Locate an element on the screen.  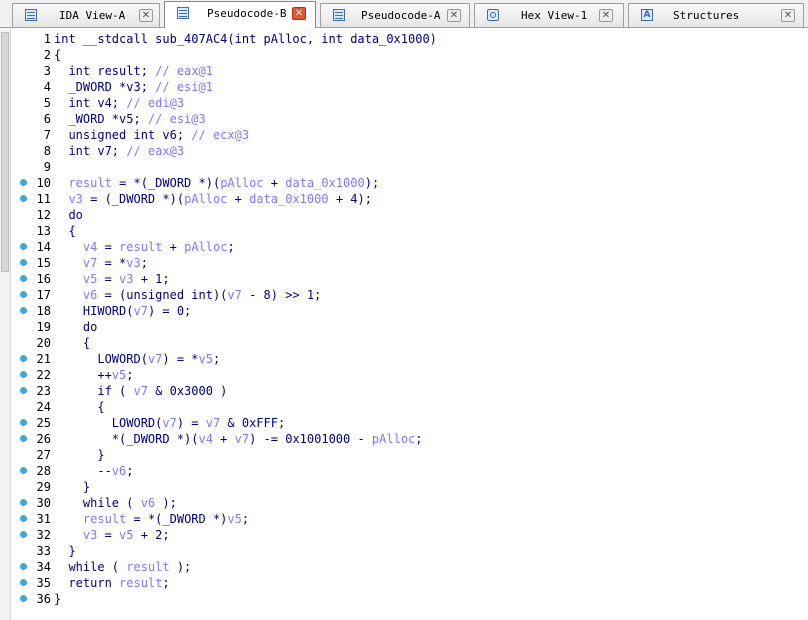
code-line: 8 int v7; // eax@3 is located at coordinates (409, 151).